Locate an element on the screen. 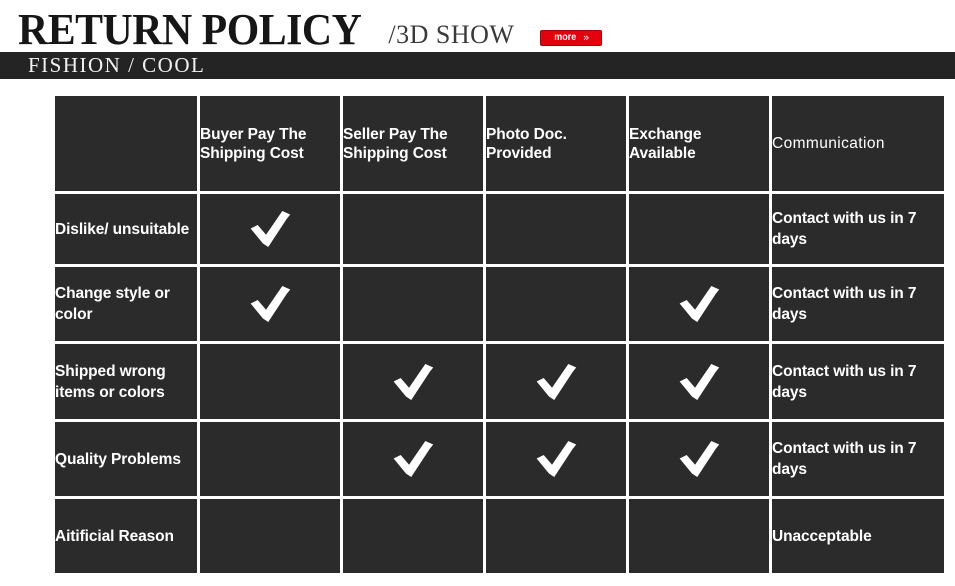  table-row: Aitificial Reason Unacceptable is located at coordinates (499, 536).